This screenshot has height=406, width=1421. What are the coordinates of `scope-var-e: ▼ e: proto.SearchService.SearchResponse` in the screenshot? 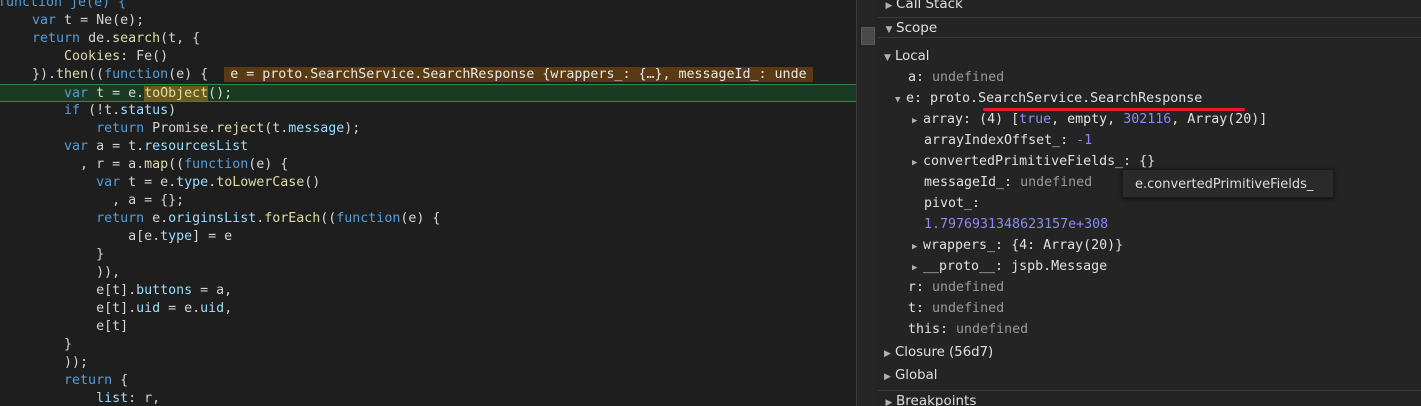 It's located at (1048, 99).